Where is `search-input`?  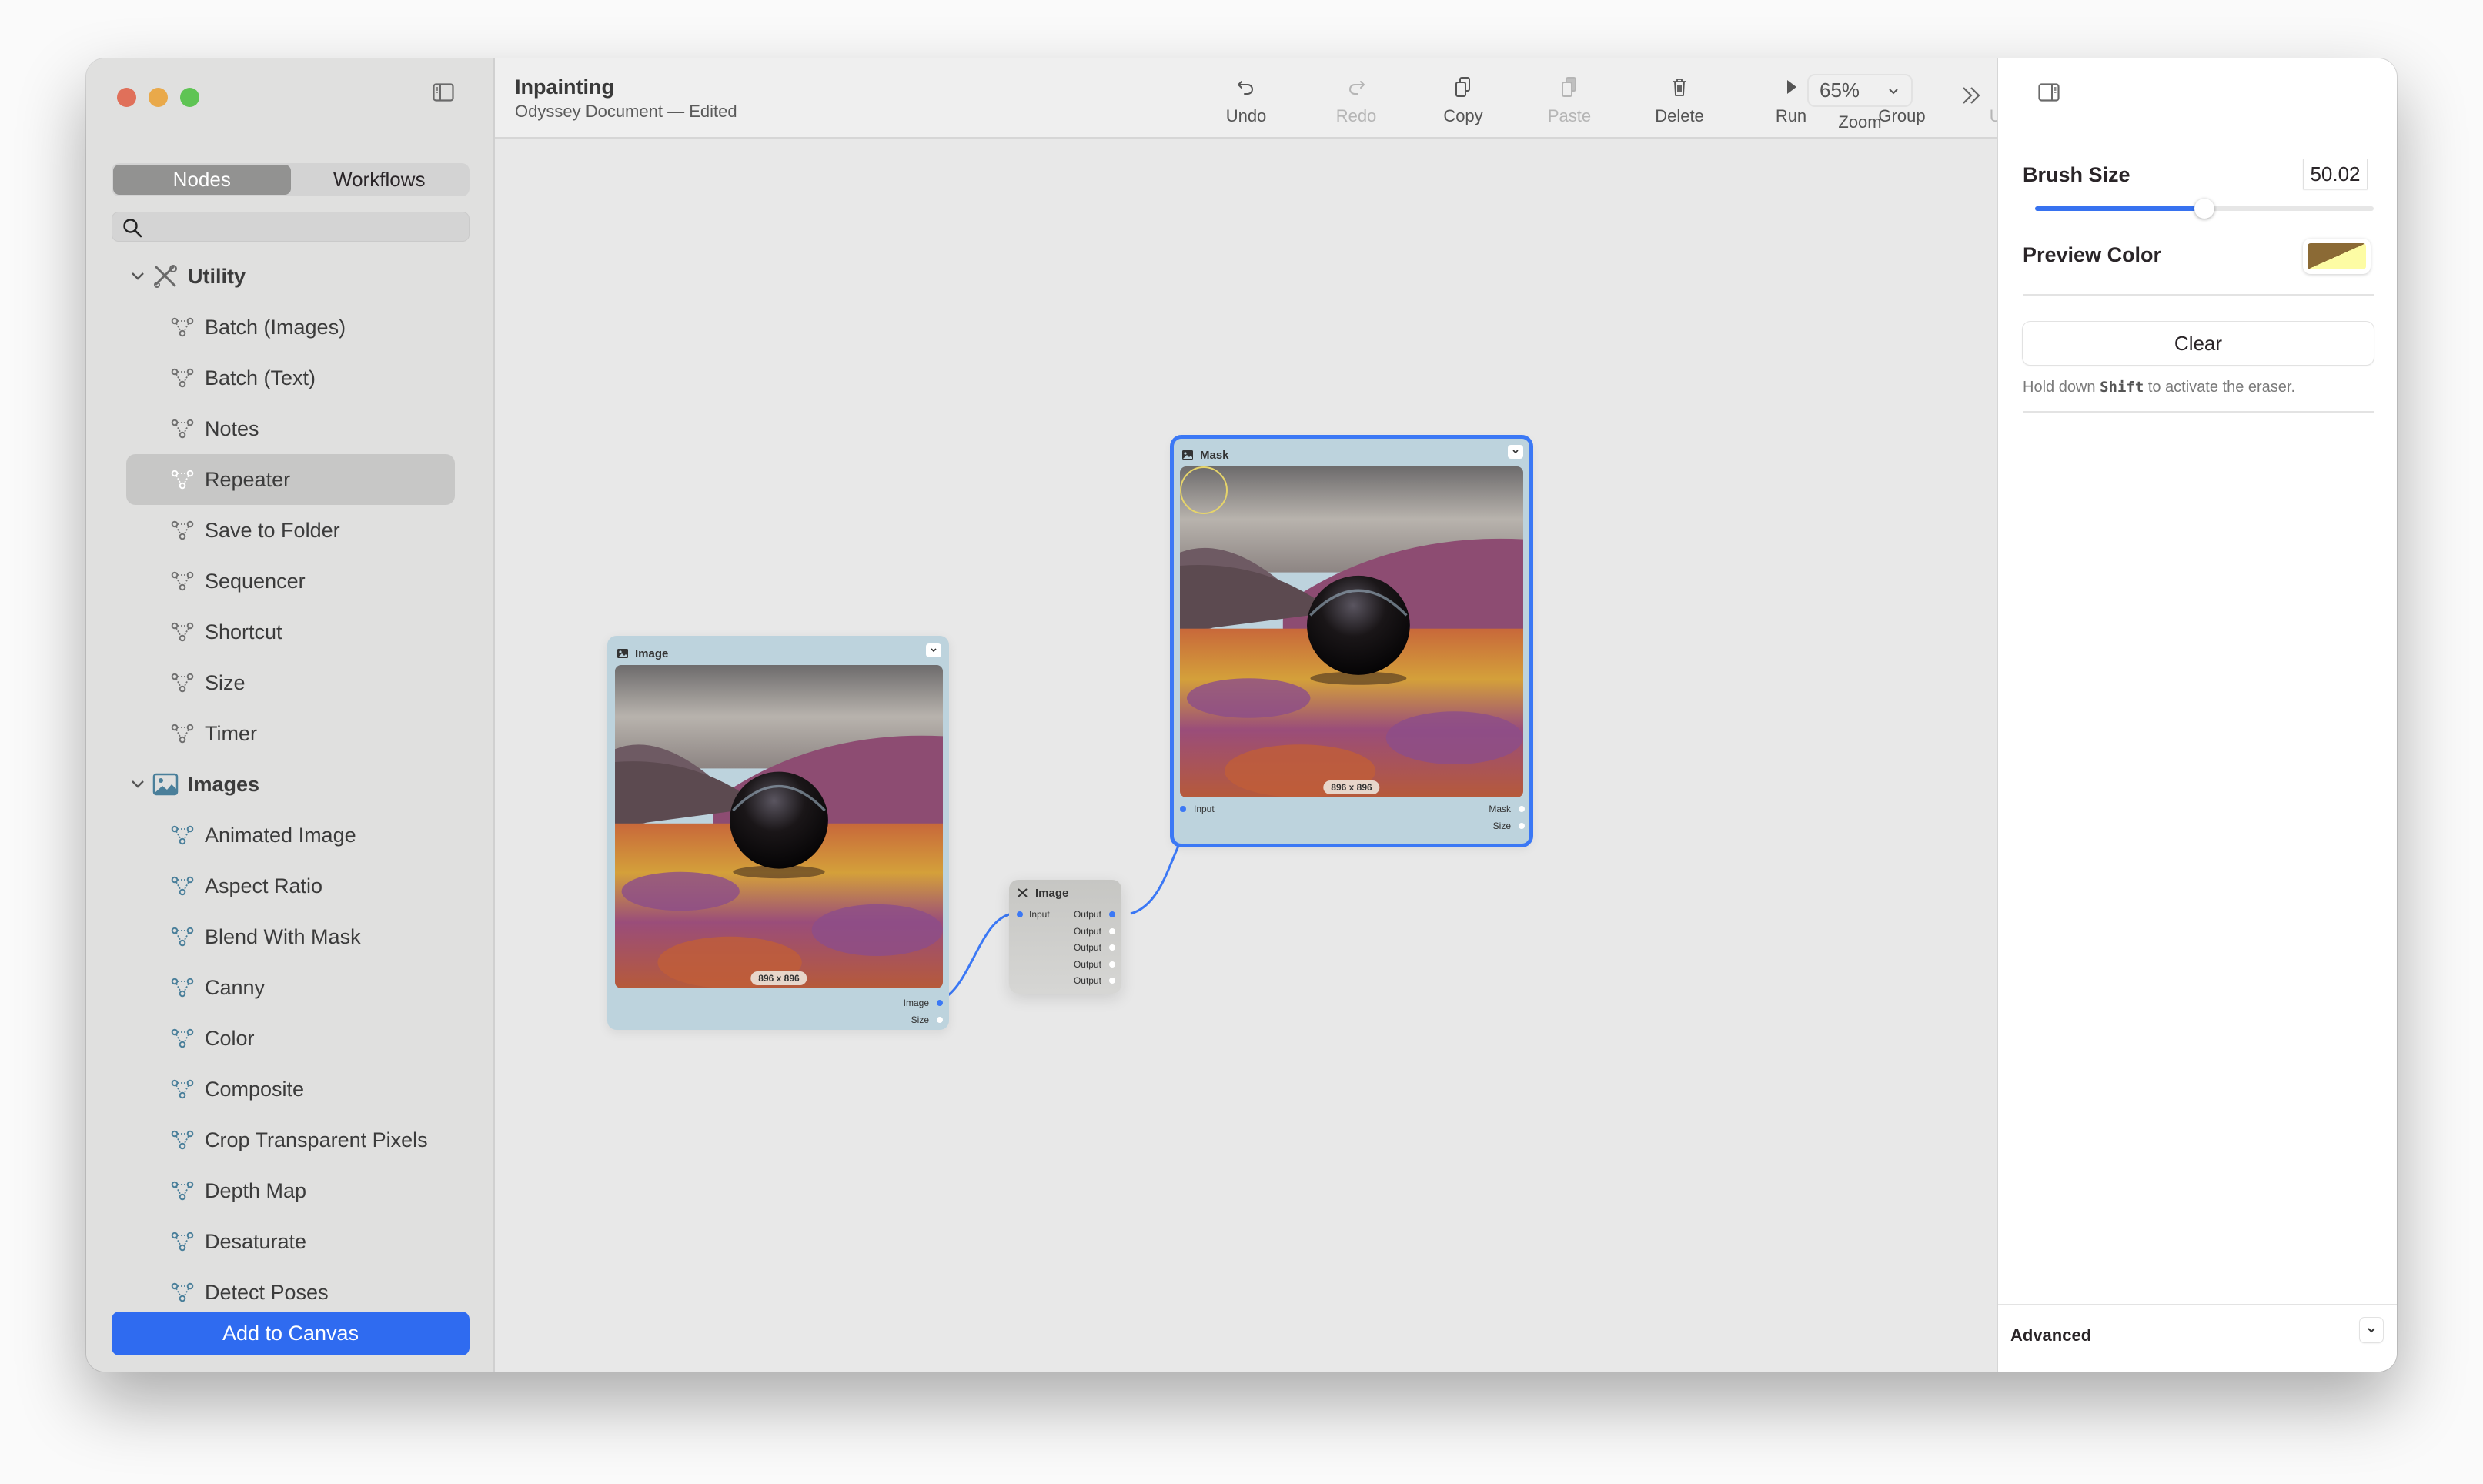 search-input is located at coordinates (305, 226).